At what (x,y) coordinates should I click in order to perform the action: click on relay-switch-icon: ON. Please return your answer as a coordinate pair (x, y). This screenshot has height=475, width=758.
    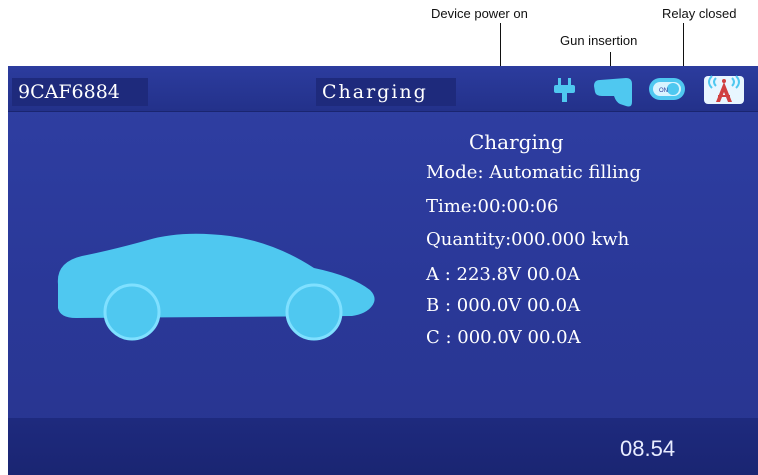
    Looking at the image, I should click on (667, 89).